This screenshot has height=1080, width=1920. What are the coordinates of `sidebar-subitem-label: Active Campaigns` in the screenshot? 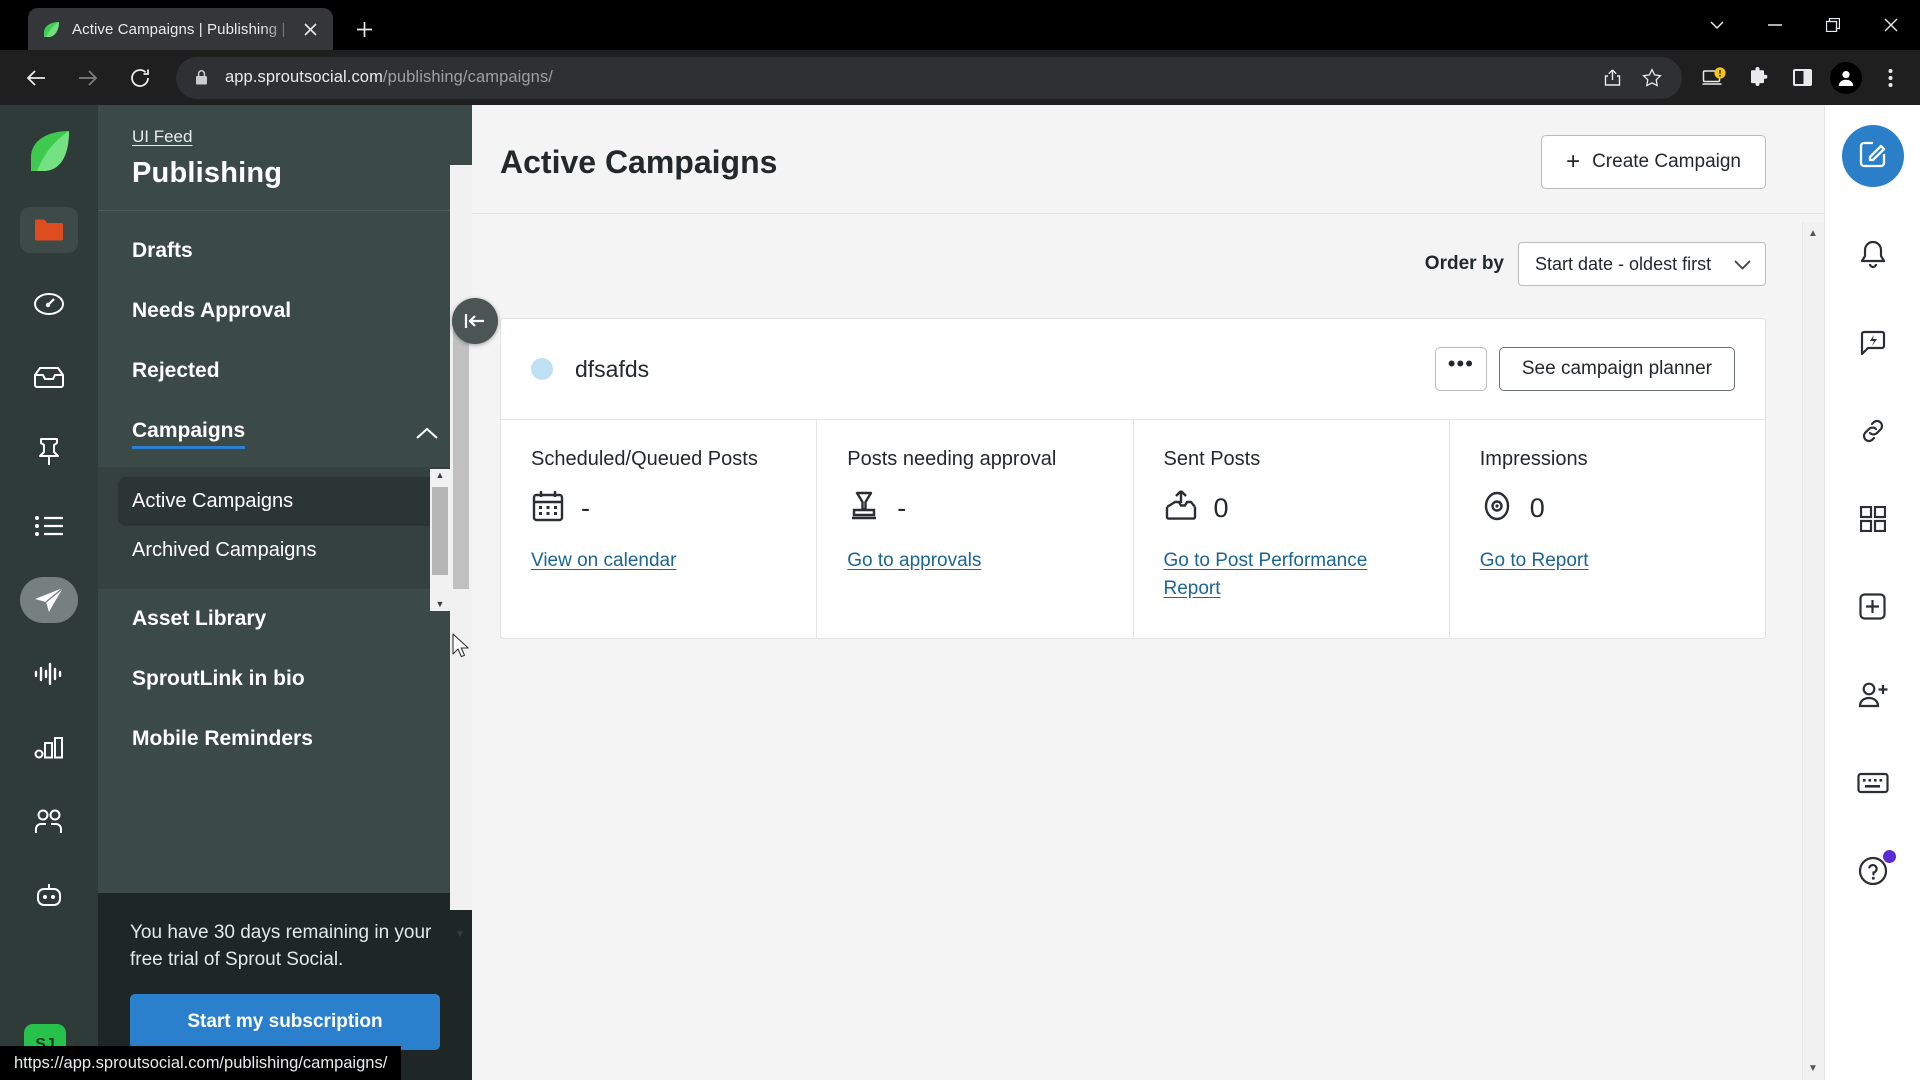 It's located at (213, 501).